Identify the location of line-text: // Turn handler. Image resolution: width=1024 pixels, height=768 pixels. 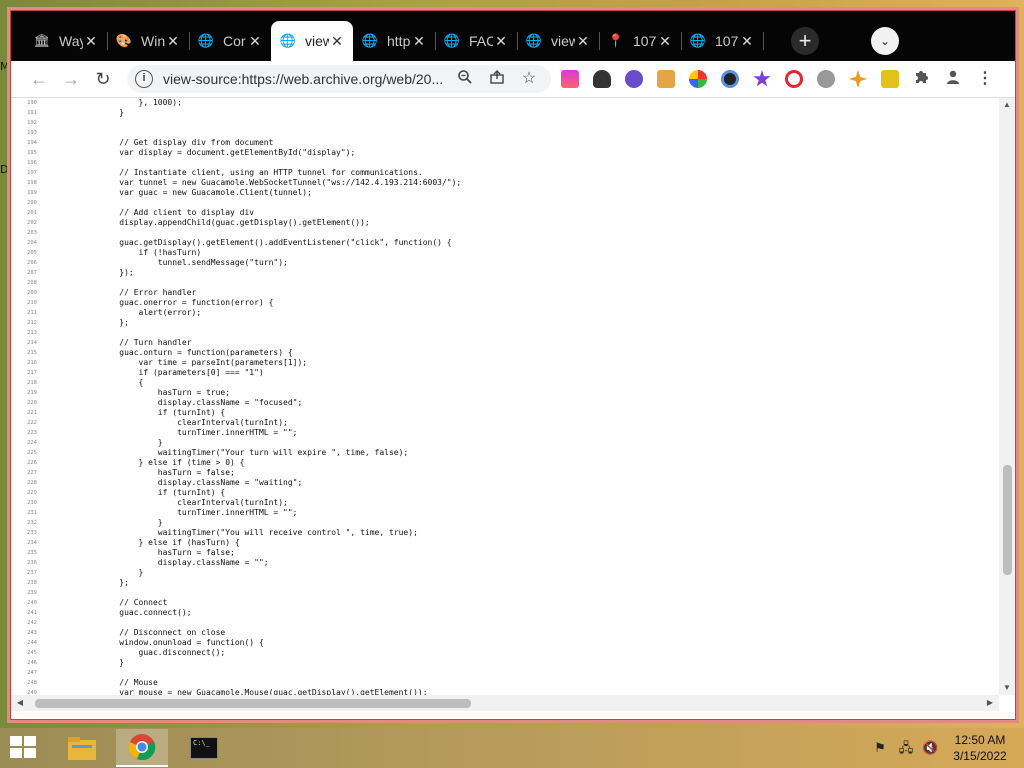
(145, 343).